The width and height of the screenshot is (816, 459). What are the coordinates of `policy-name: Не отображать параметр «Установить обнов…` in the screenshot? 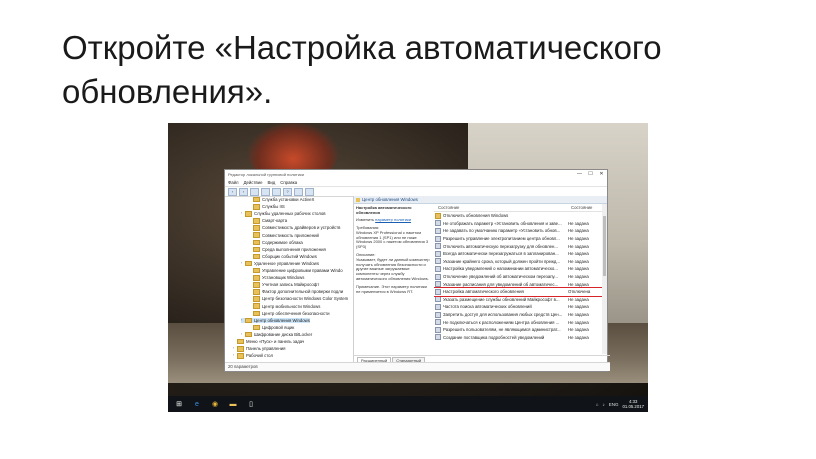 It's located at (502, 223).